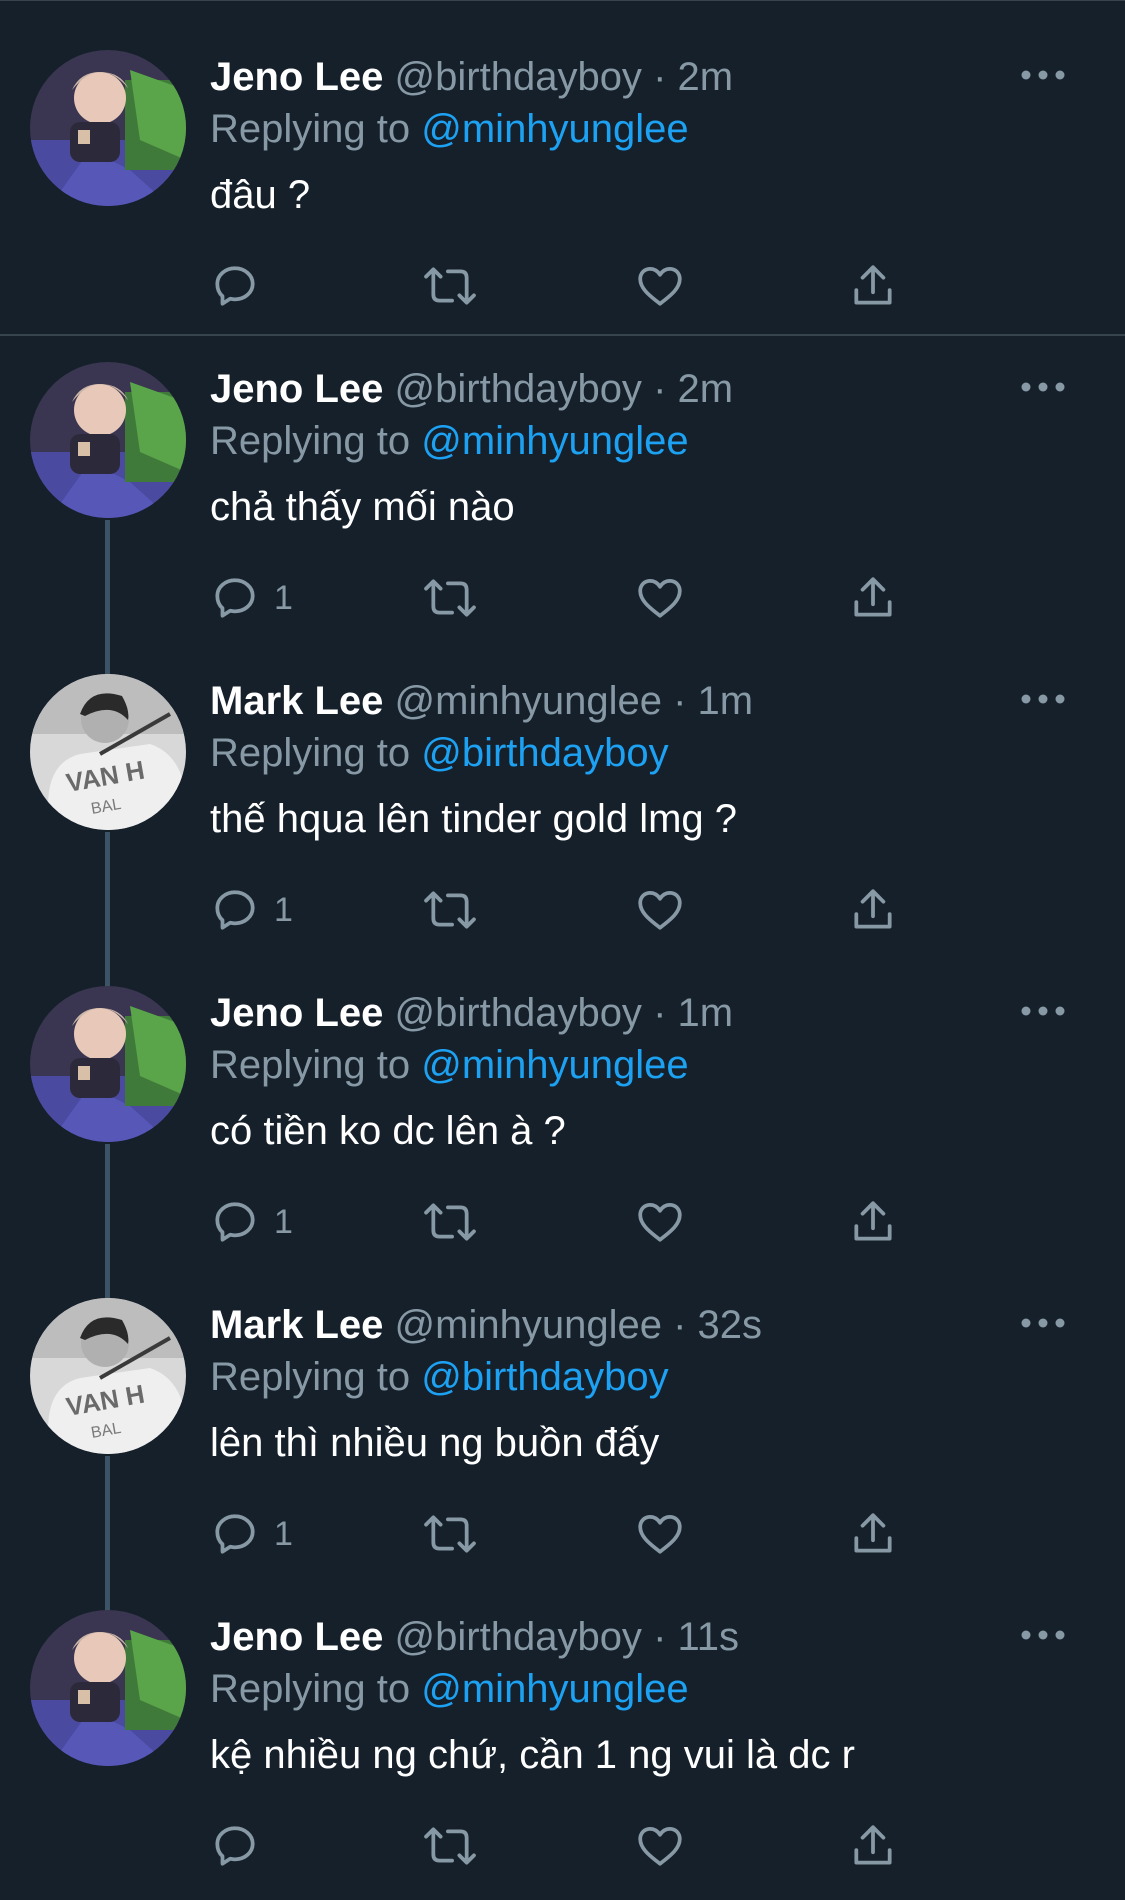 The width and height of the screenshot is (1125, 1900). I want to click on tweet-header: Jeno Lee @birthdayboy · 11s, so click(474, 1637).